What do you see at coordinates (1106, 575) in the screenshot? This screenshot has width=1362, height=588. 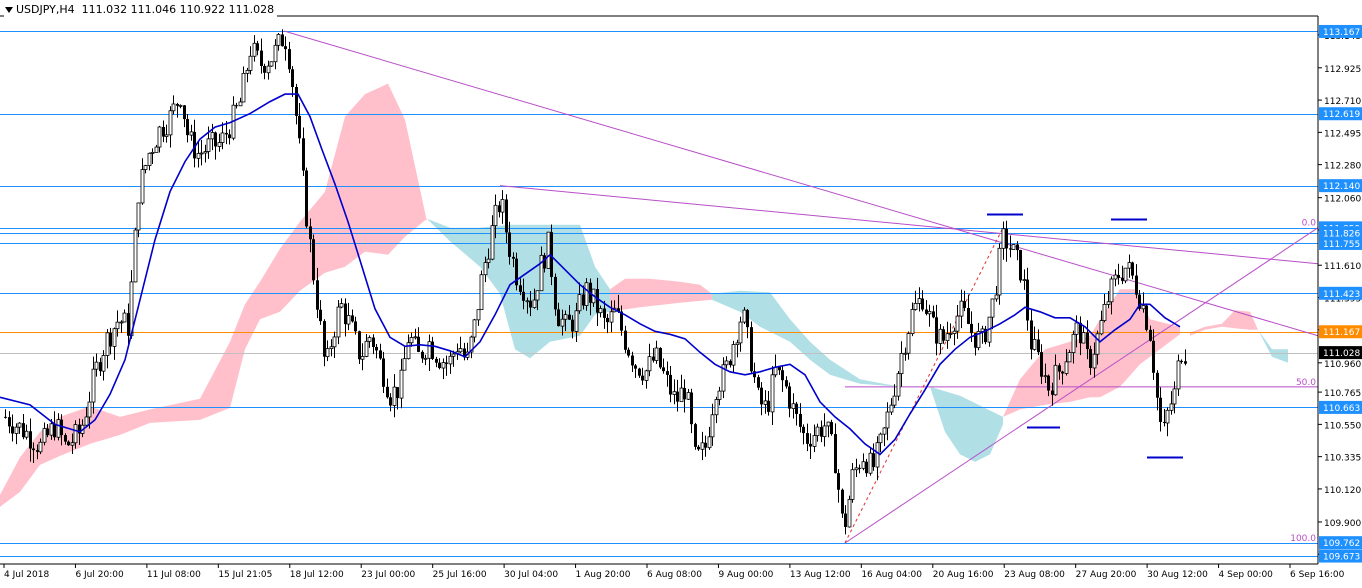 I see `x-tick-label: 27 Aug 20:00` at bounding box center [1106, 575].